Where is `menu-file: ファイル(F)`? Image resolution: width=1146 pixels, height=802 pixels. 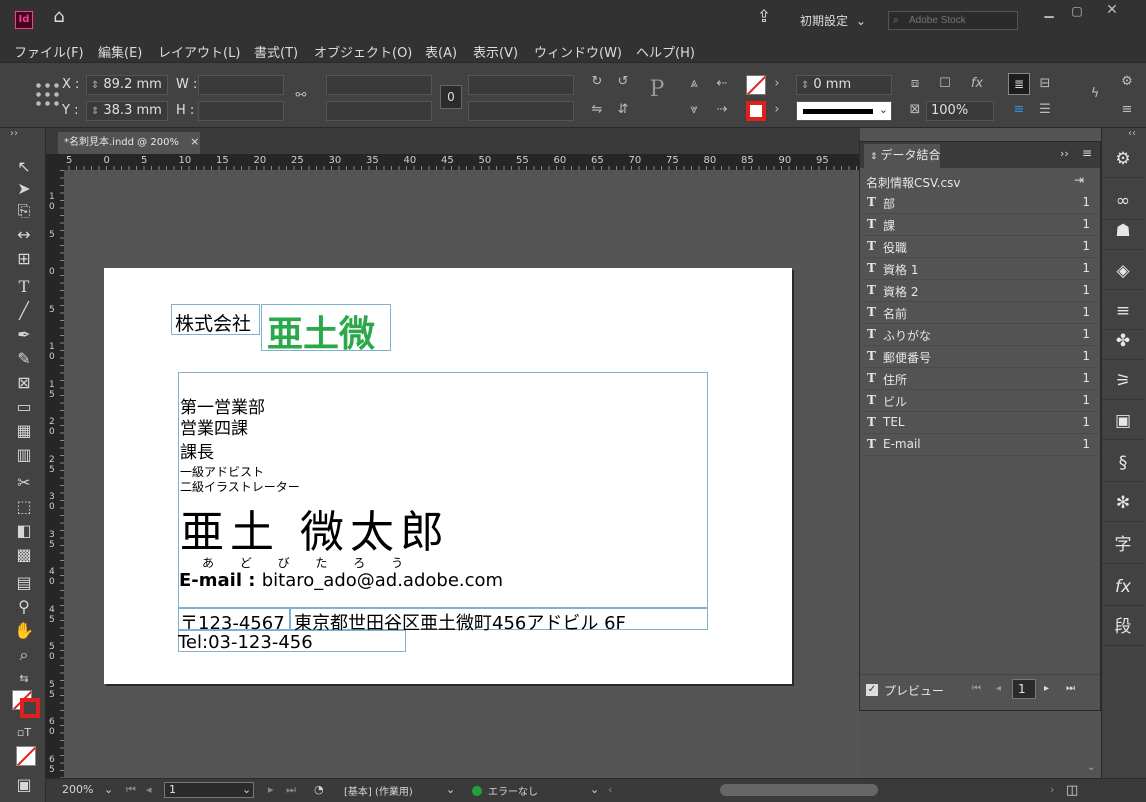 menu-file: ファイル(F) is located at coordinates (49, 51).